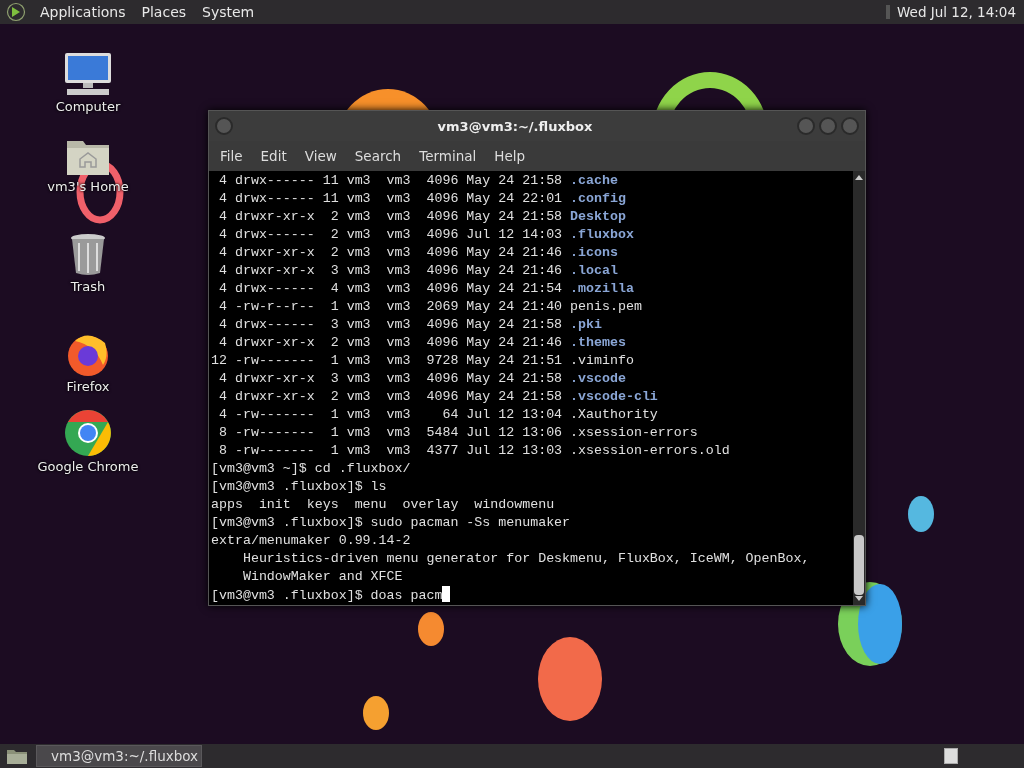  What do you see at coordinates (88, 466) in the screenshot?
I see `desktop-icon-label: Google Chrome` at bounding box center [88, 466].